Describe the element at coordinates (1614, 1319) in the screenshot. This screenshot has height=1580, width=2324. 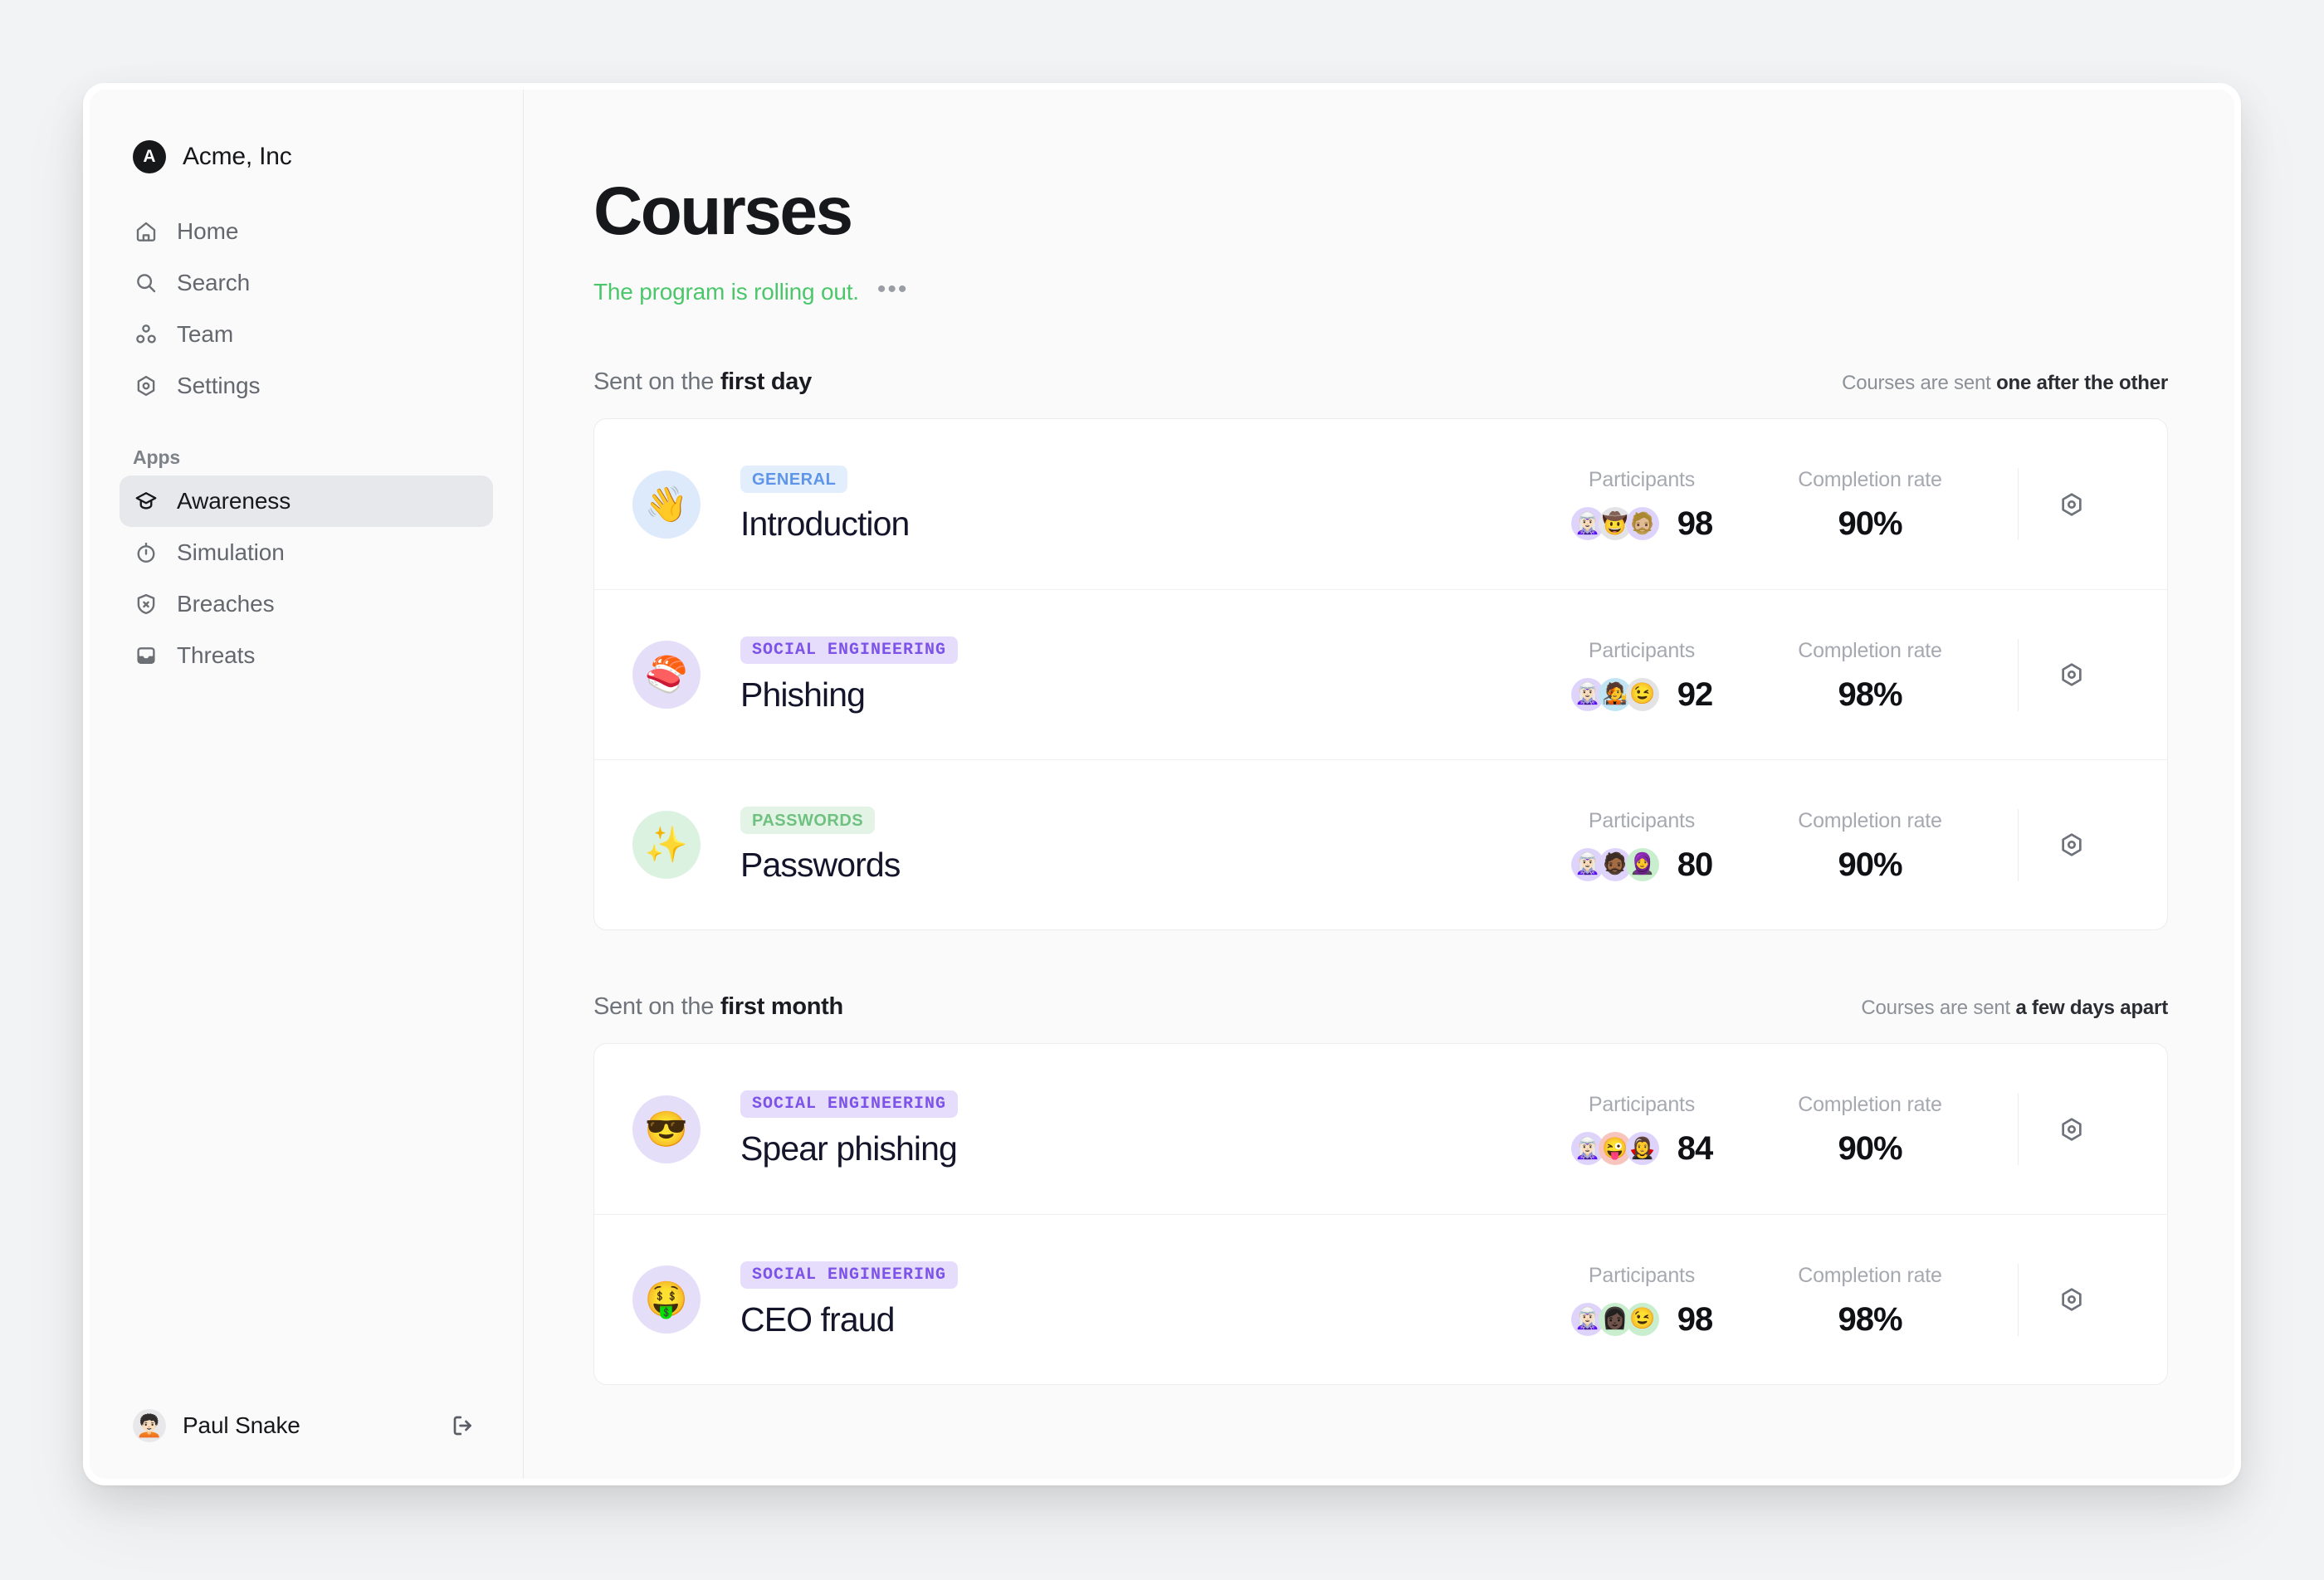
I see `participant-avatars: 🧝🏻‍♀️ 👩🏿 😉` at that location.